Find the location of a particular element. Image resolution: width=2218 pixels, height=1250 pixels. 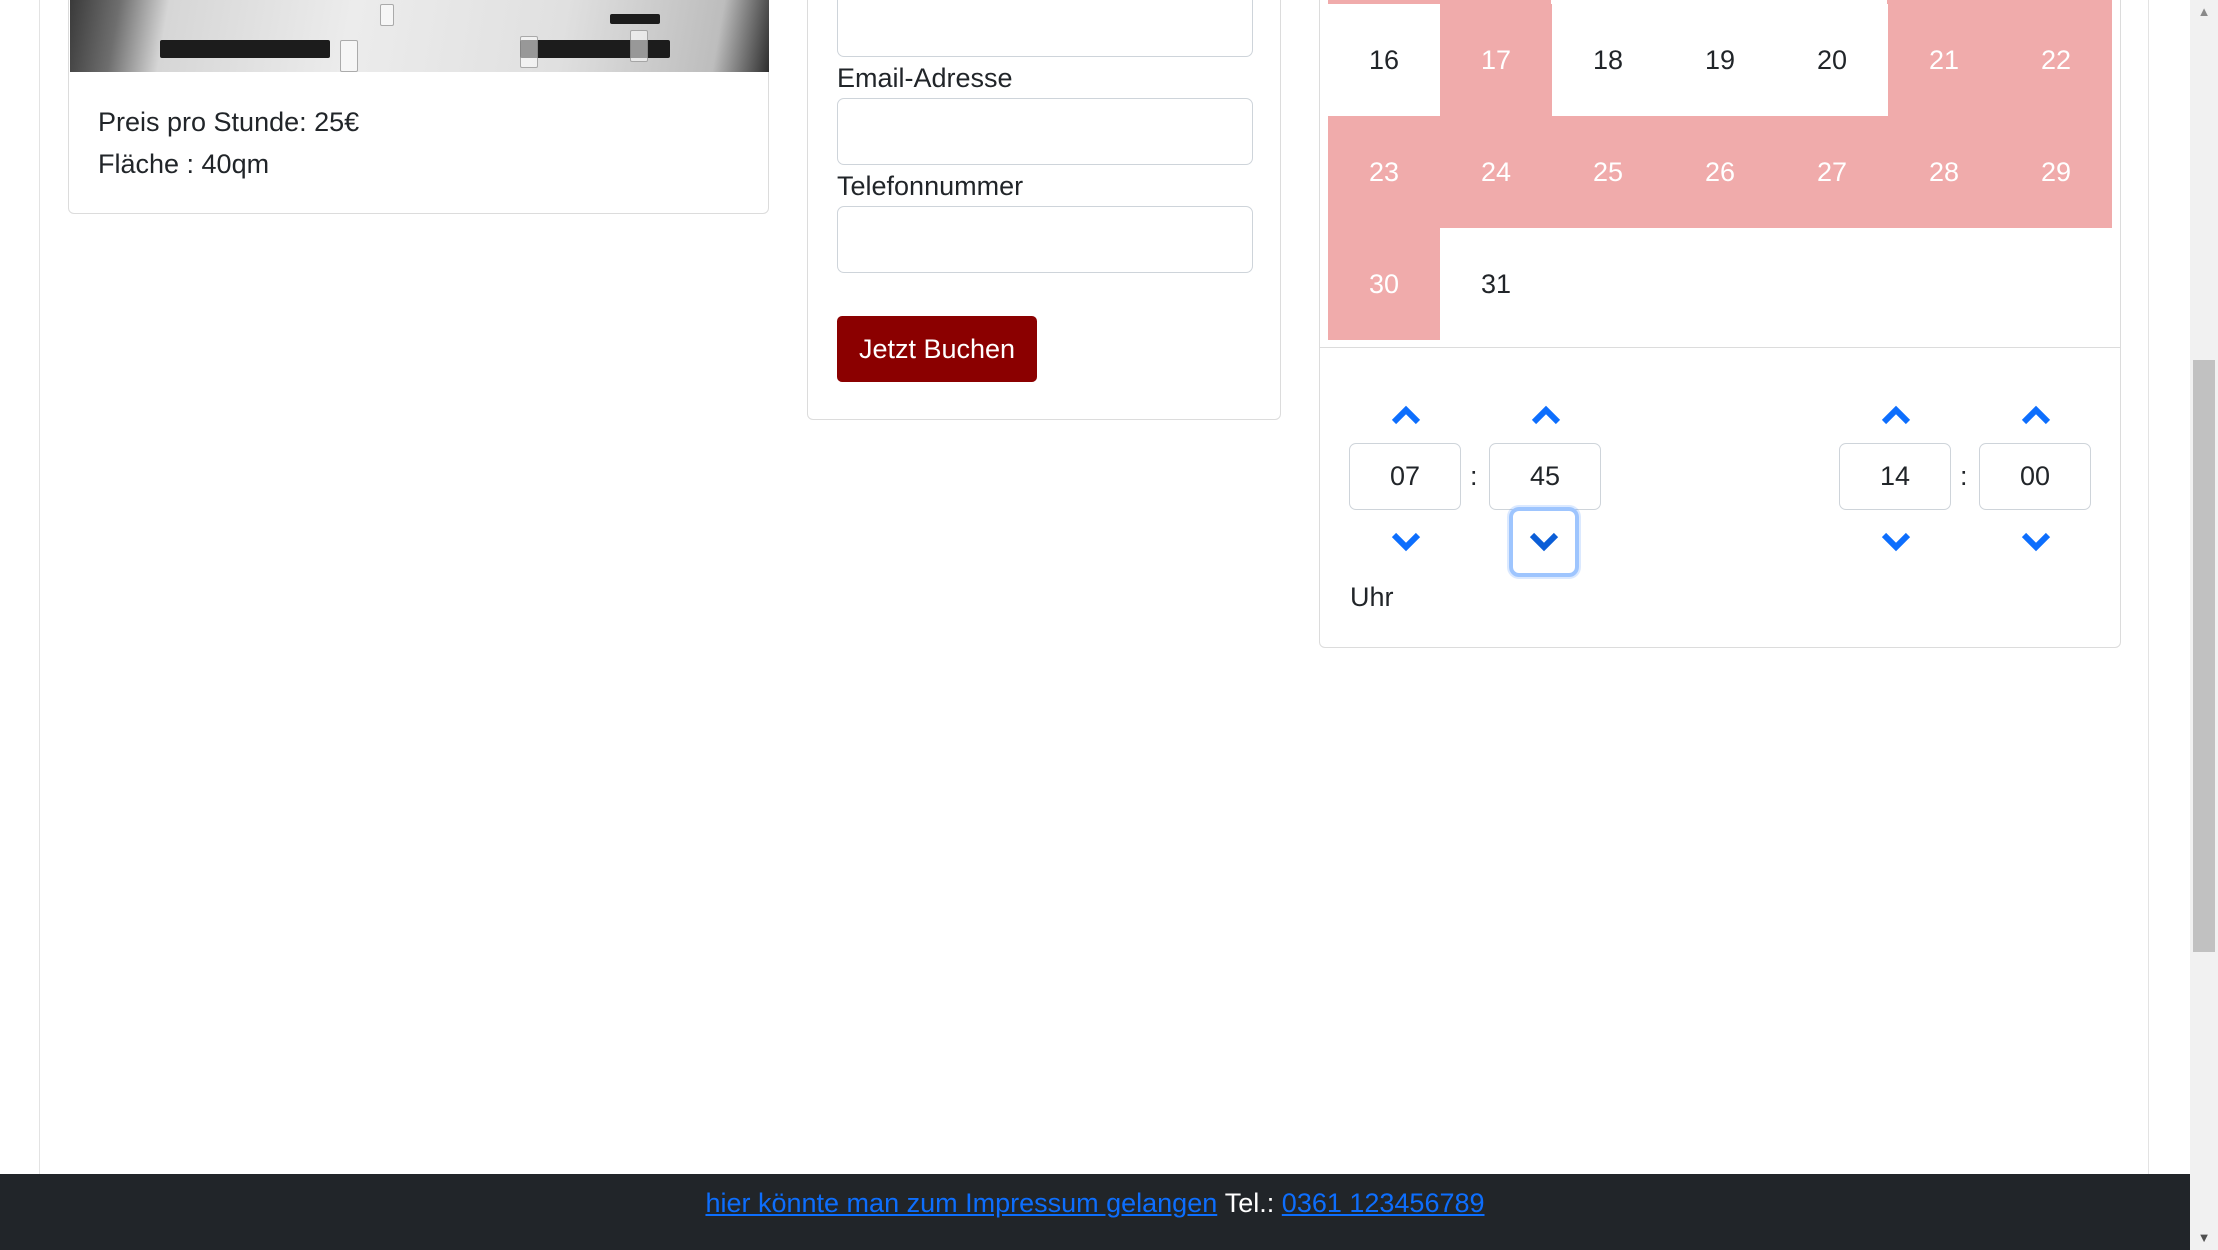

calendar-day: 31 is located at coordinates (1496, 284).